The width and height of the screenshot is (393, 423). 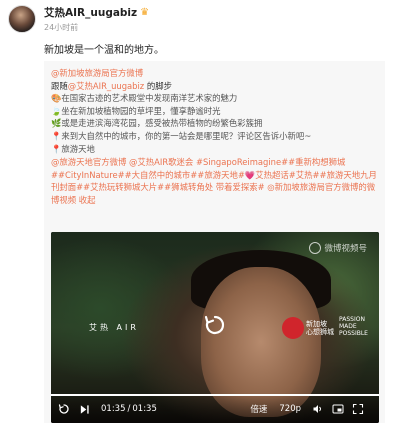 I want to click on repost-line-5: 📍来到大自然中的城市，你的第一站会是哪里呢？评论区告诉小新吧~, so click(x=181, y=135).